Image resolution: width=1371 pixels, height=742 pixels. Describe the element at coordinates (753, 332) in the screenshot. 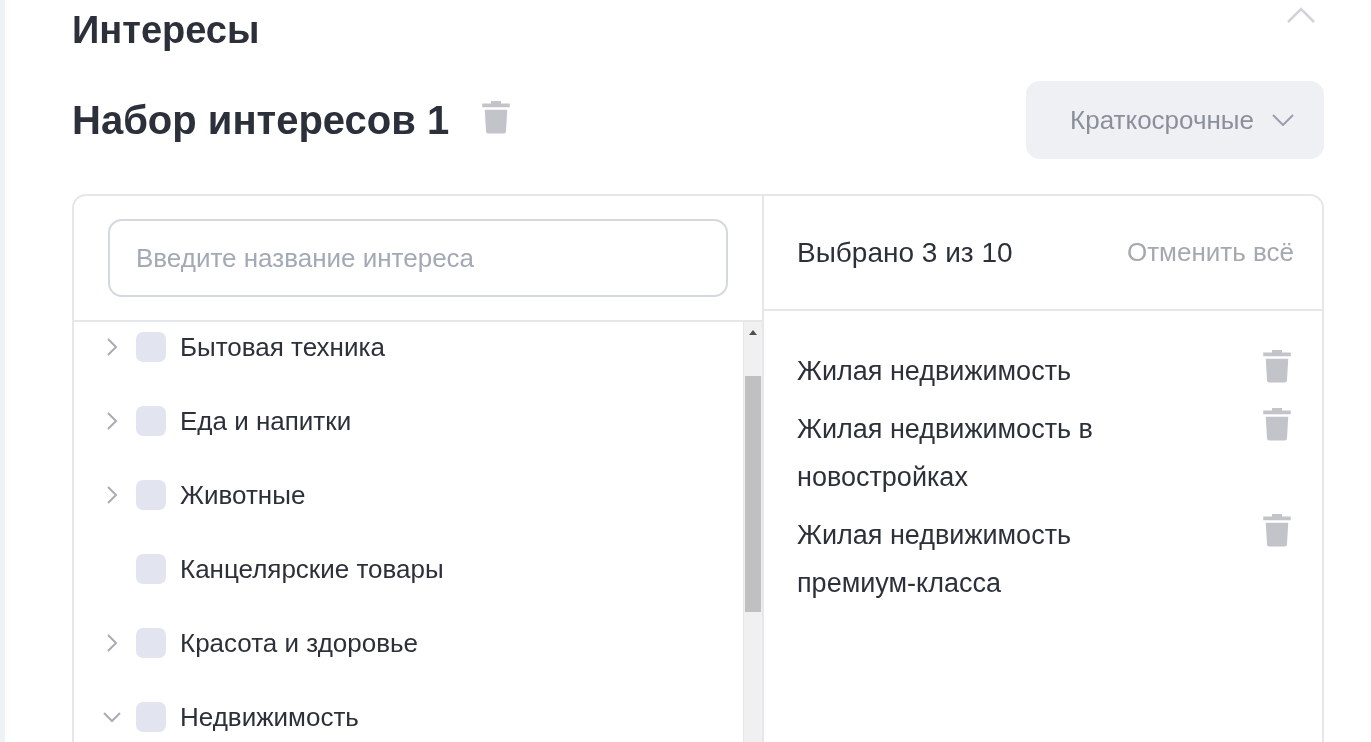

I see `scroll-up-arrow-icon` at that location.